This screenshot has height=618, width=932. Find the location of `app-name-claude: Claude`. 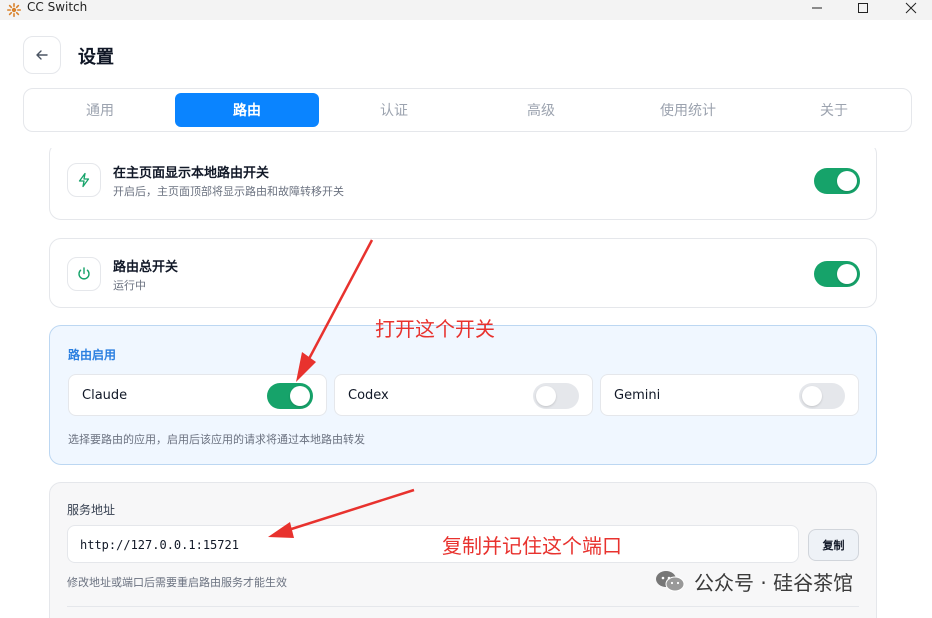

app-name-claude: Claude is located at coordinates (105, 395).